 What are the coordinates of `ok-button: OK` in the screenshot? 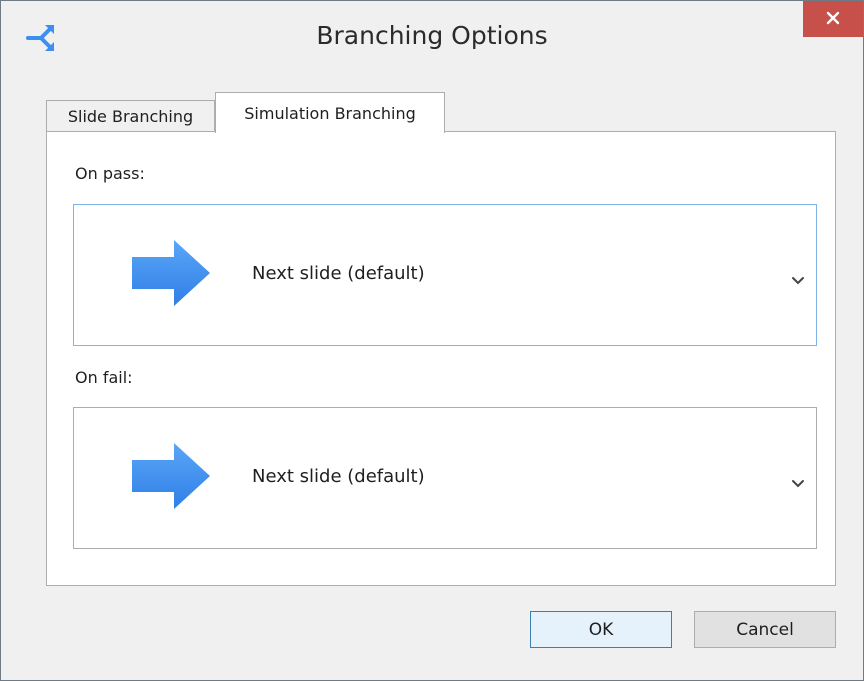 It's located at (601, 629).